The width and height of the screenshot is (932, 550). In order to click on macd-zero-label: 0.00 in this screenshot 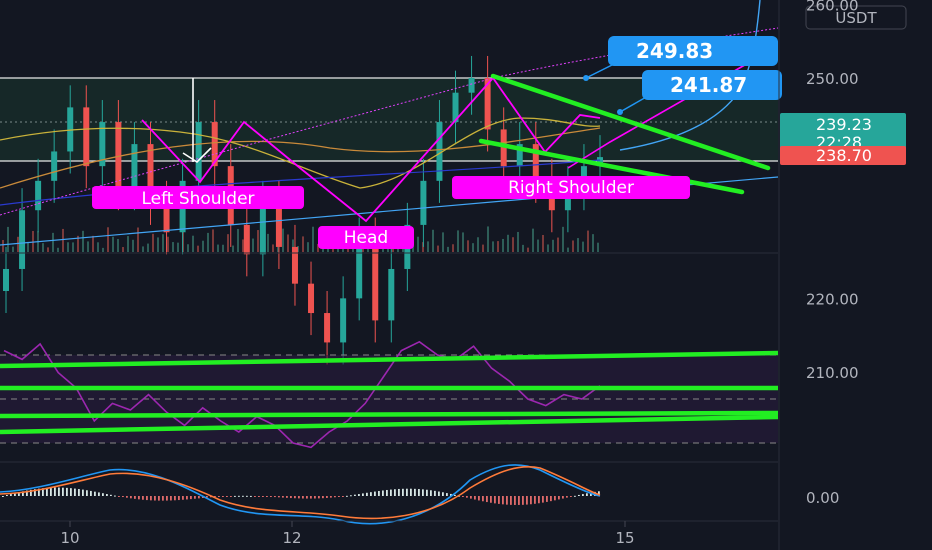, I will do `click(822, 498)`.